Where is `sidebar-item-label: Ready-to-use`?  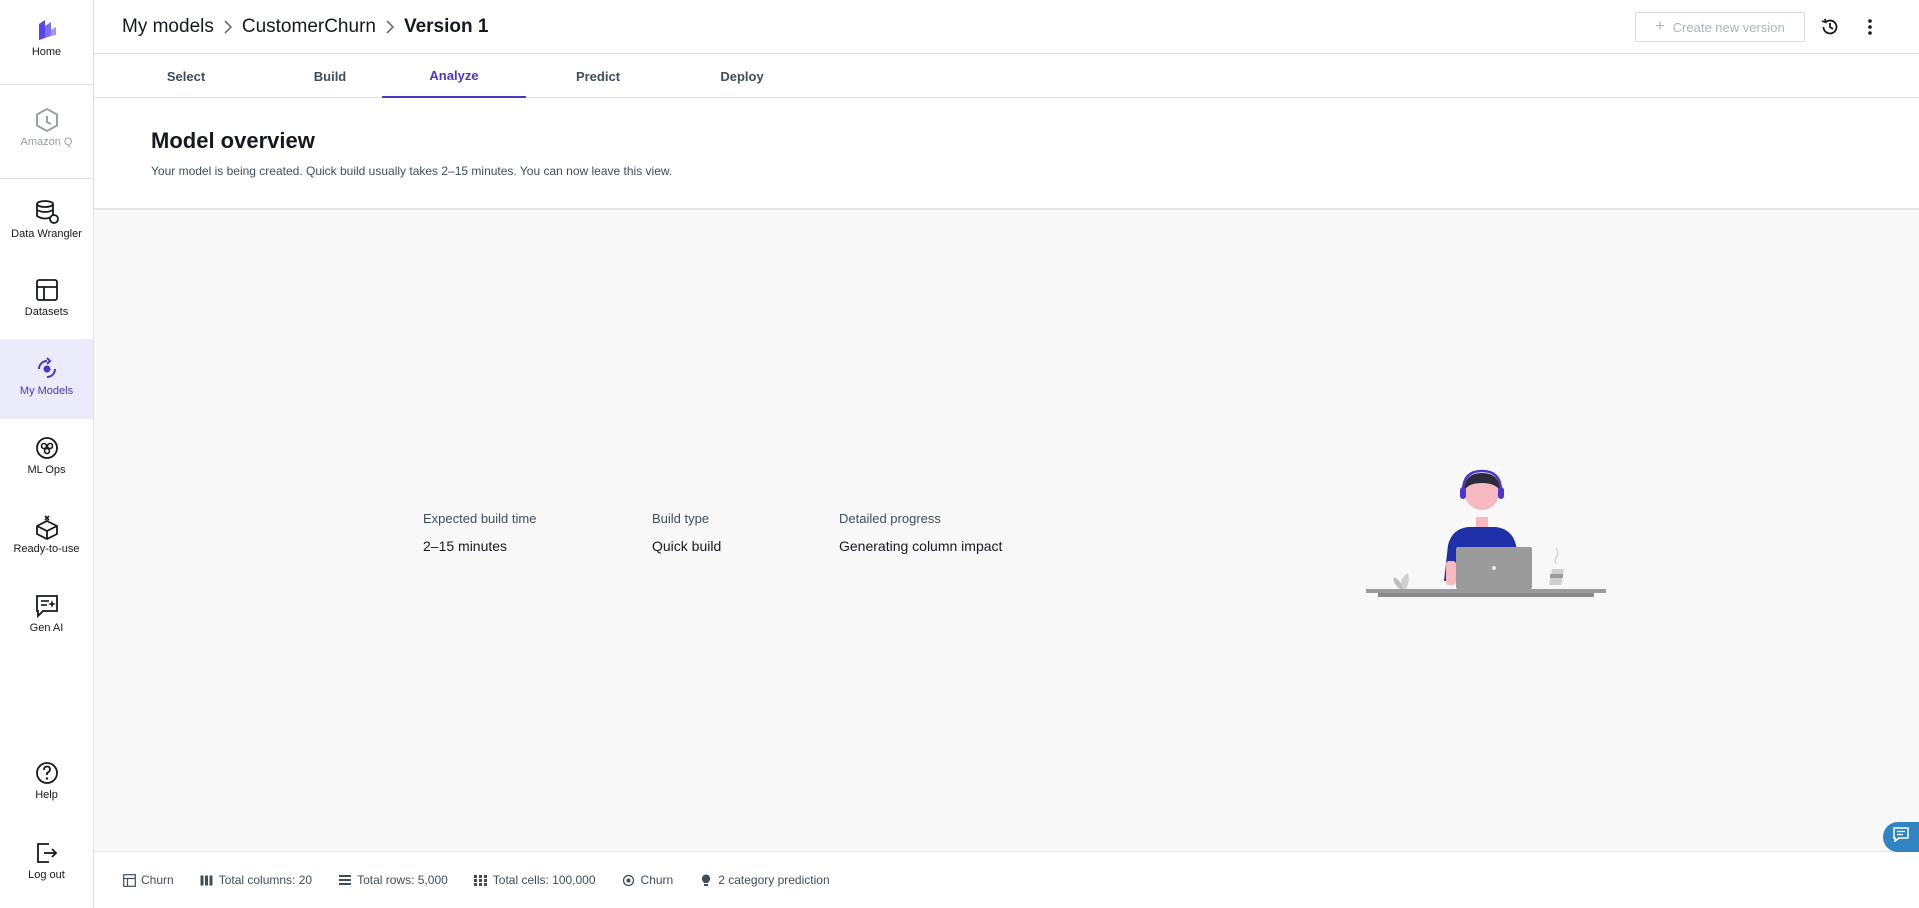 sidebar-item-label: Ready-to-use is located at coordinates (46, 549).